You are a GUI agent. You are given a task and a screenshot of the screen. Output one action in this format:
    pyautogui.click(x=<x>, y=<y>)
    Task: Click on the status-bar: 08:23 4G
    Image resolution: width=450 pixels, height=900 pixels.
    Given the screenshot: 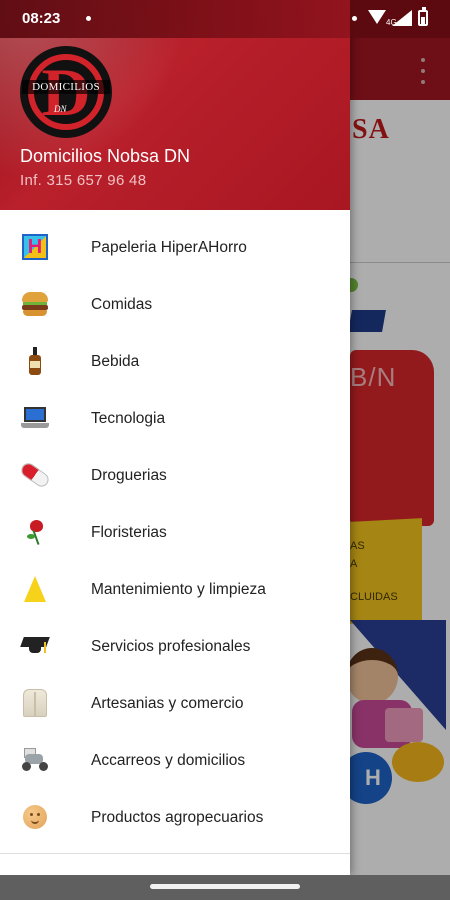 What is the action you would take?
    pyautogui.click(x=225, y=19)
    